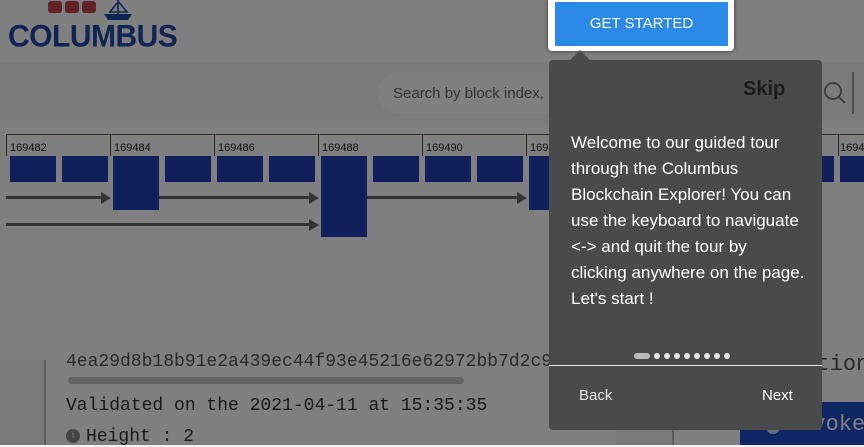 The height and width of the screenshot is (447, 864). Describe the element at coordinates (777, 395) in the screenshot. I see `next-button: Next` at that location.